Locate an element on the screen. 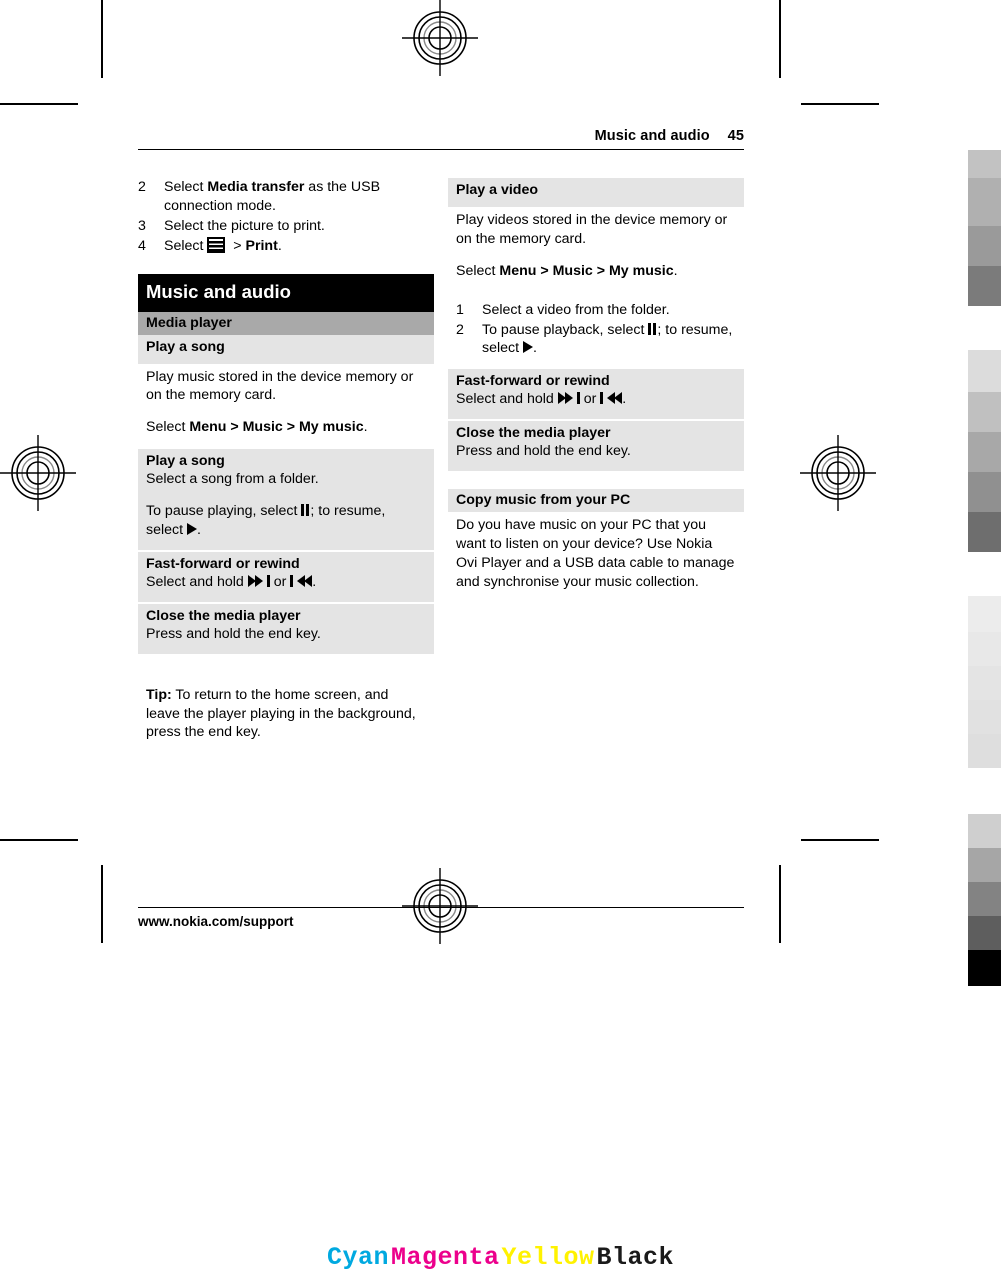 This screenshot has height=1275, width=1001. menu-path: Select Menu > Music > My music. is located at coordinates (286, 427).